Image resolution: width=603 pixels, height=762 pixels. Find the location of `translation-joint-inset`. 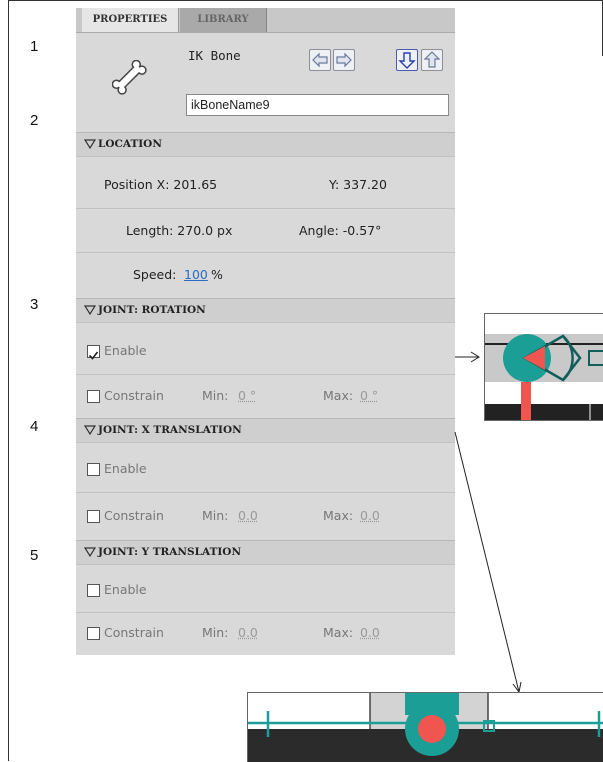

translation-joint-inset is located at coordinates (425, 727).